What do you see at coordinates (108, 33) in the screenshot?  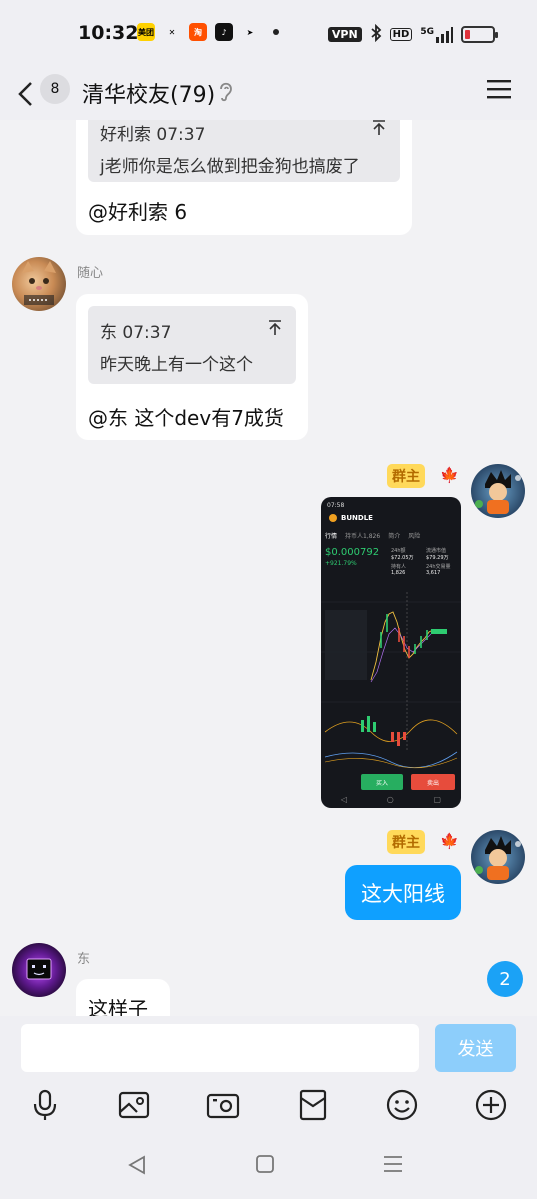 I see `status-time: 10:32` at bounding box center [108, 33].